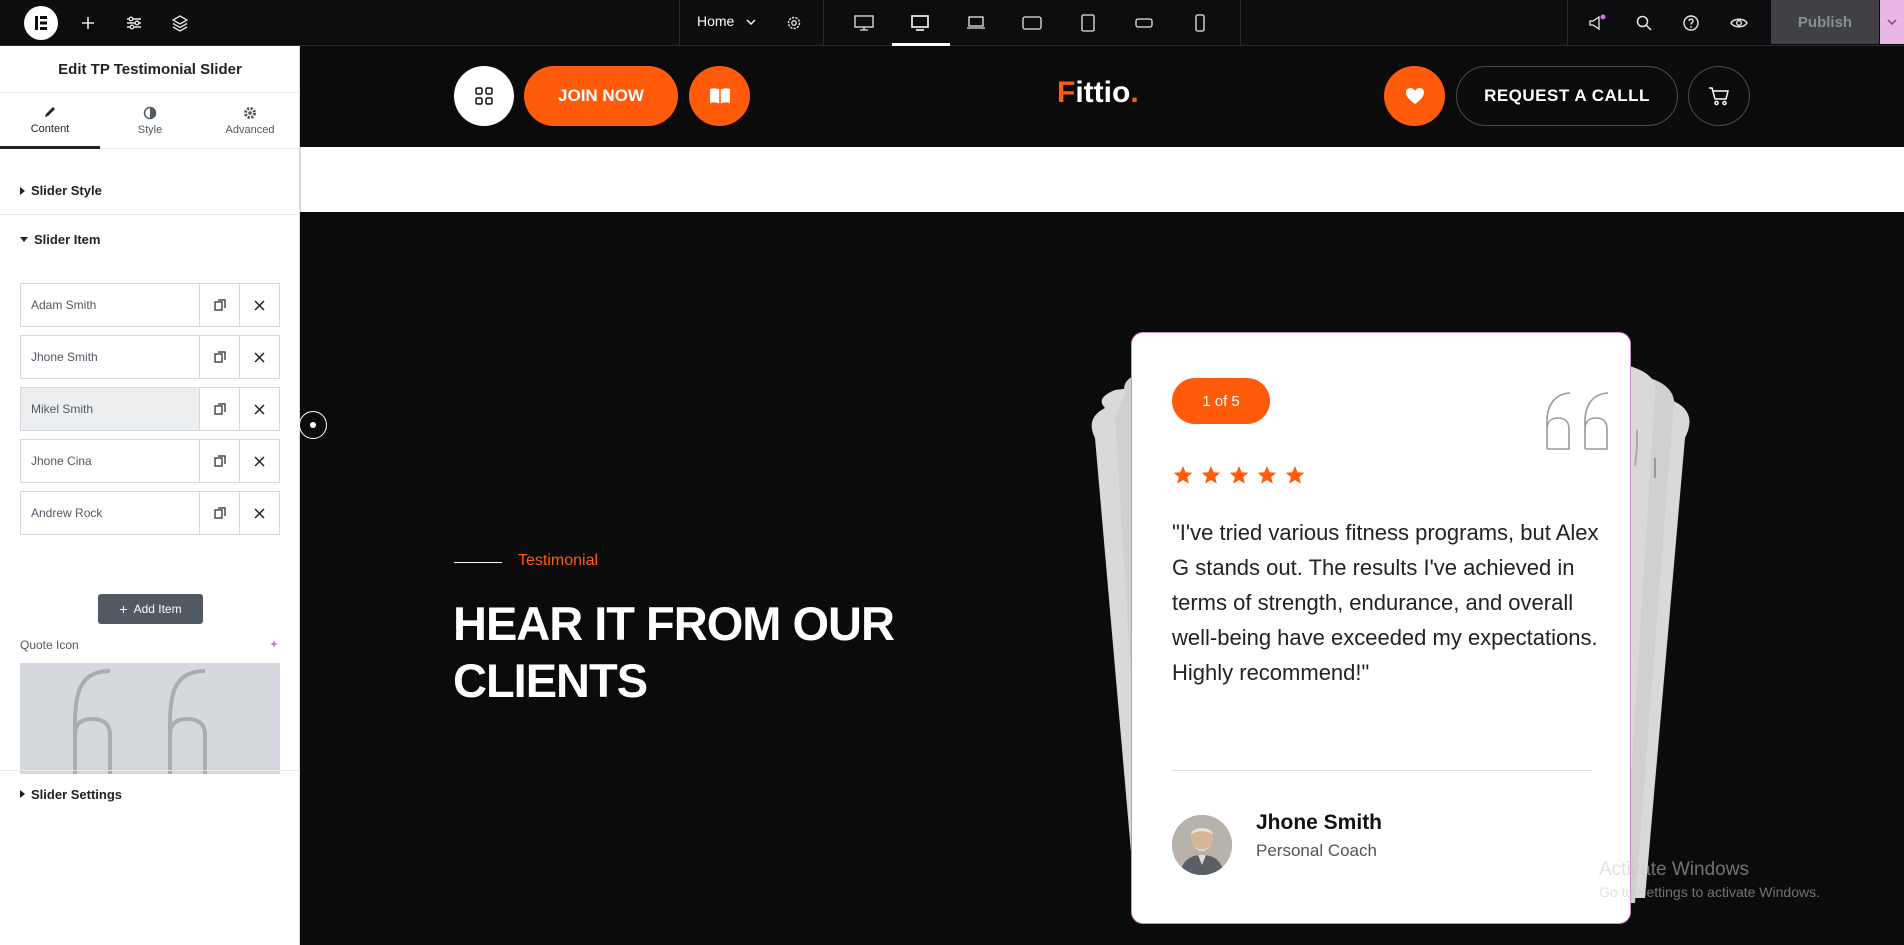  I want to click on spacer-section, so click(1102, 179).